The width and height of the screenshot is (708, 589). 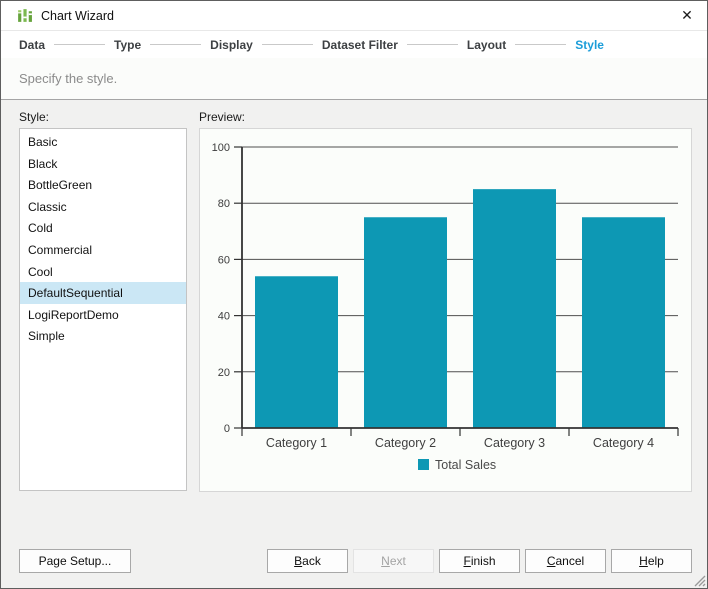 I want to click on next-button: Next, so click(x=393, y=561).